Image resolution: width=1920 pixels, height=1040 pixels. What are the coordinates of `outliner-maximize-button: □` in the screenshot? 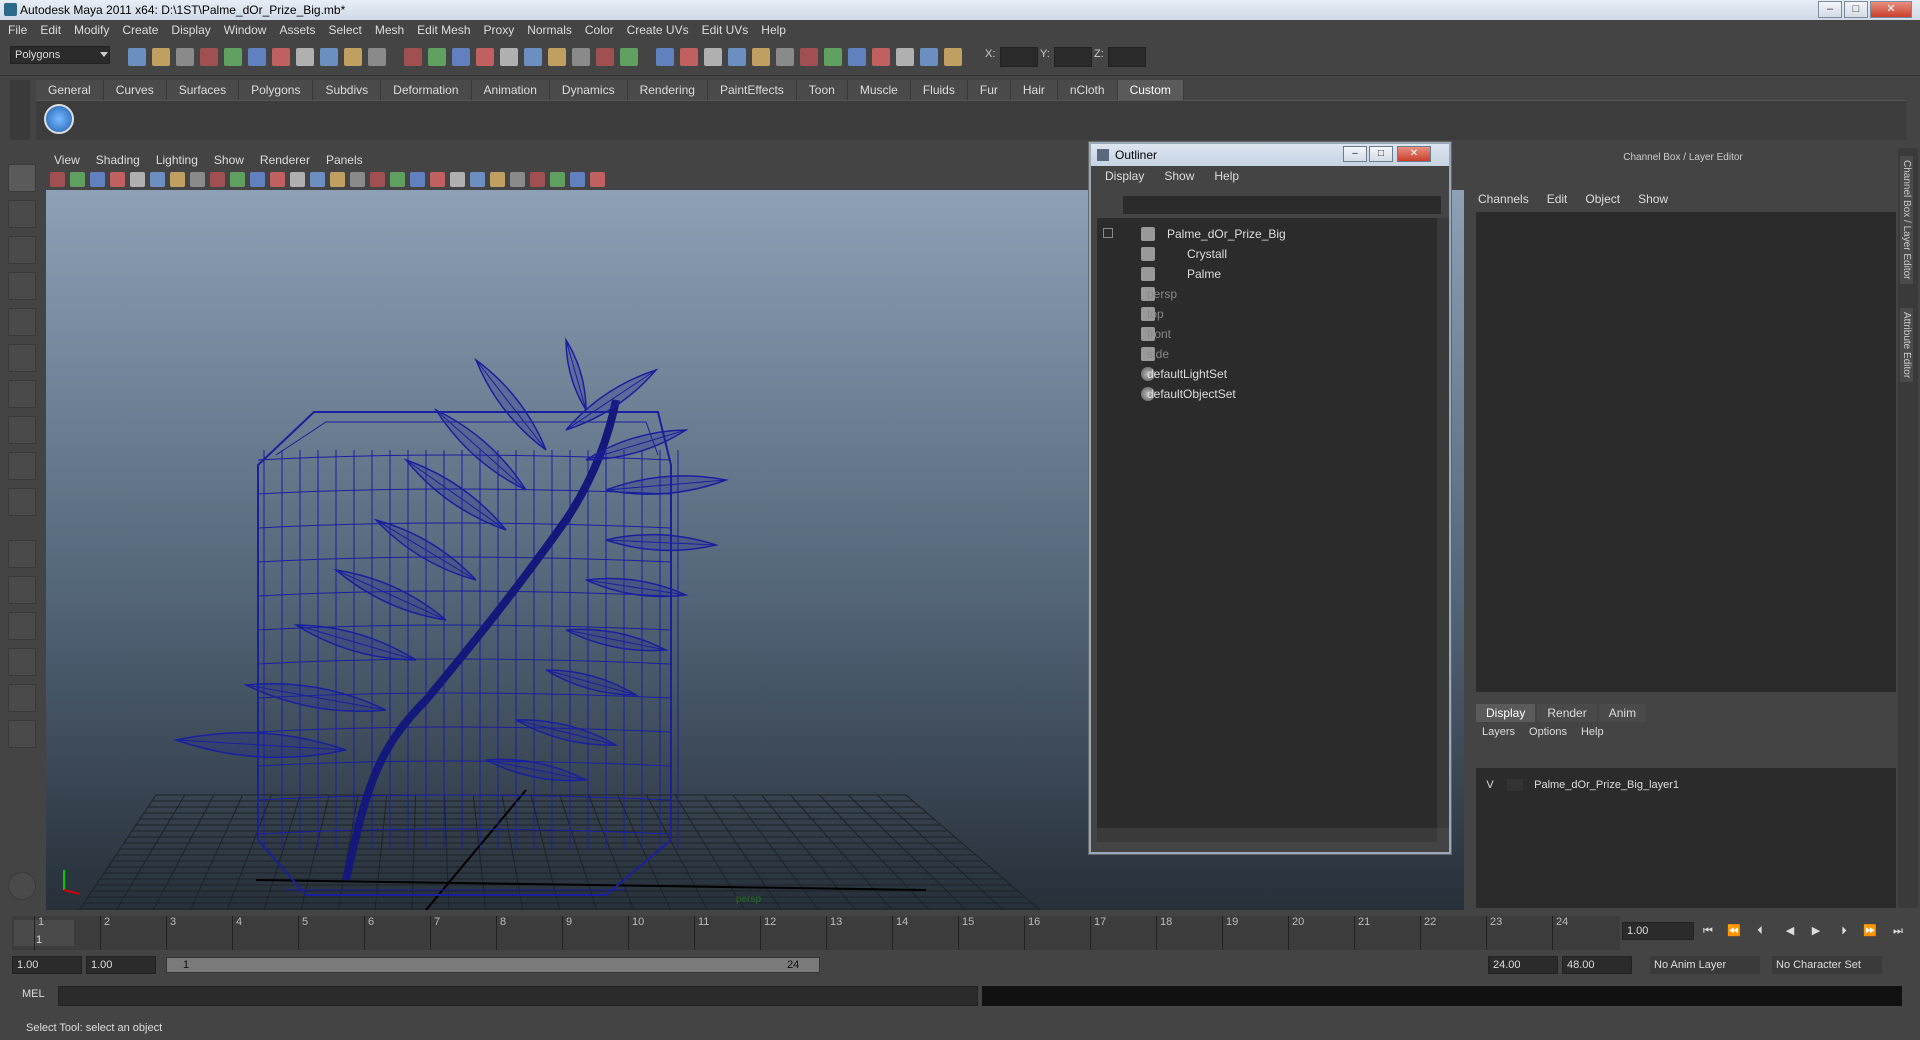 It's located at (1381, 154).